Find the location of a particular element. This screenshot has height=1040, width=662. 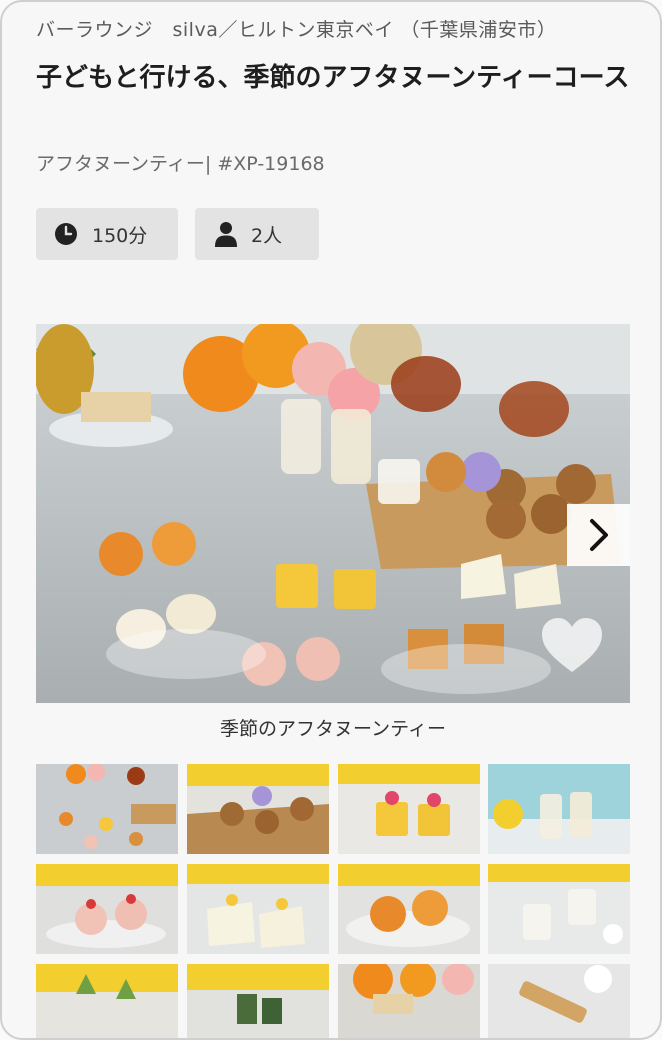

clock-icon is located at coordinates (66, 234).